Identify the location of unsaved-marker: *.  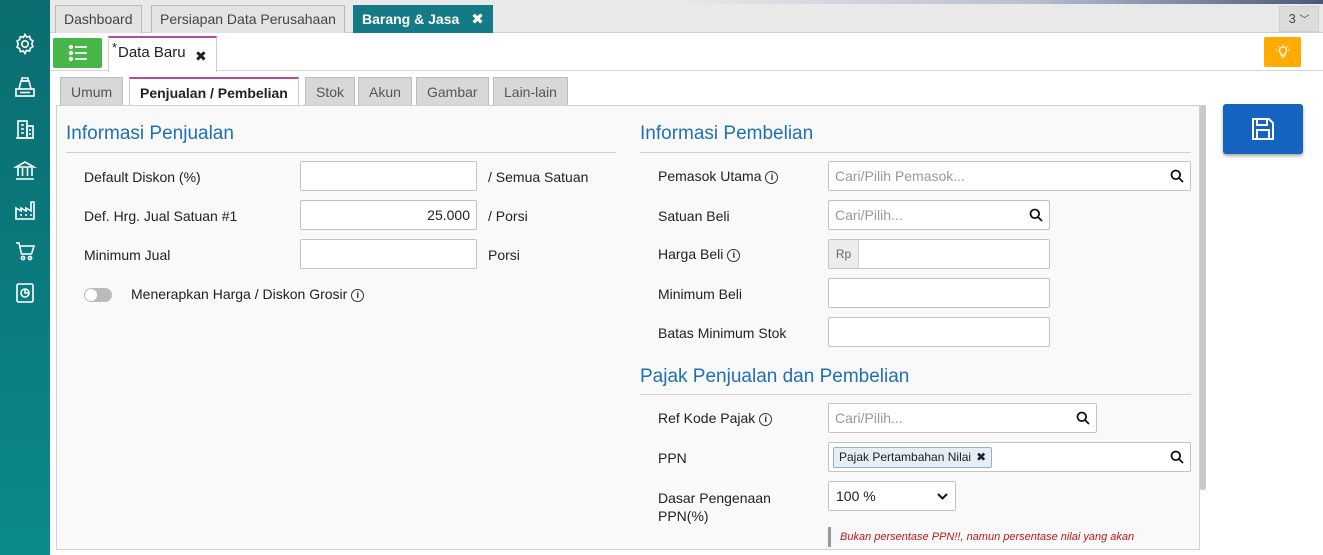
(115, 47).